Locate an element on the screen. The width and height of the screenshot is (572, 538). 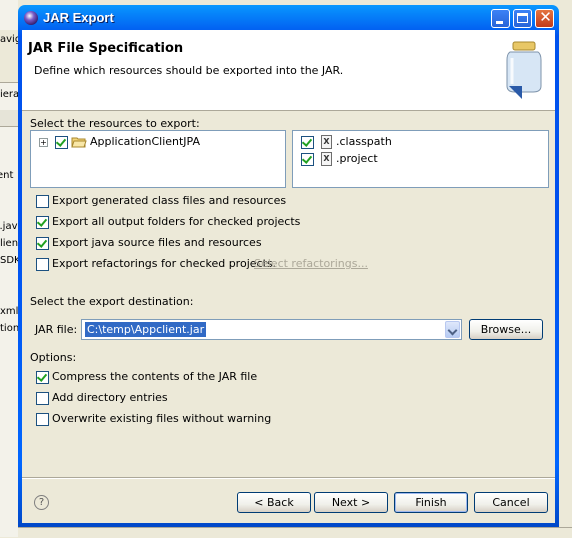
export-output-folders-checkbox is located at coordinates (42, 222).